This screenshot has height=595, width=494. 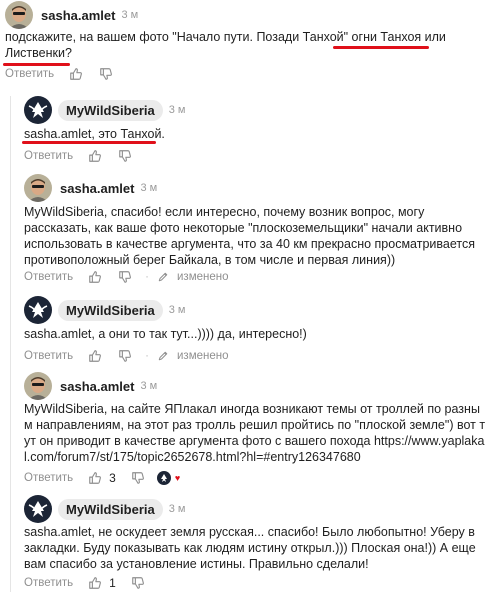 What do you see at coordinates (112, 478) in the screenshot?
I see `like-count: 3` at bounding box center [112, 478].